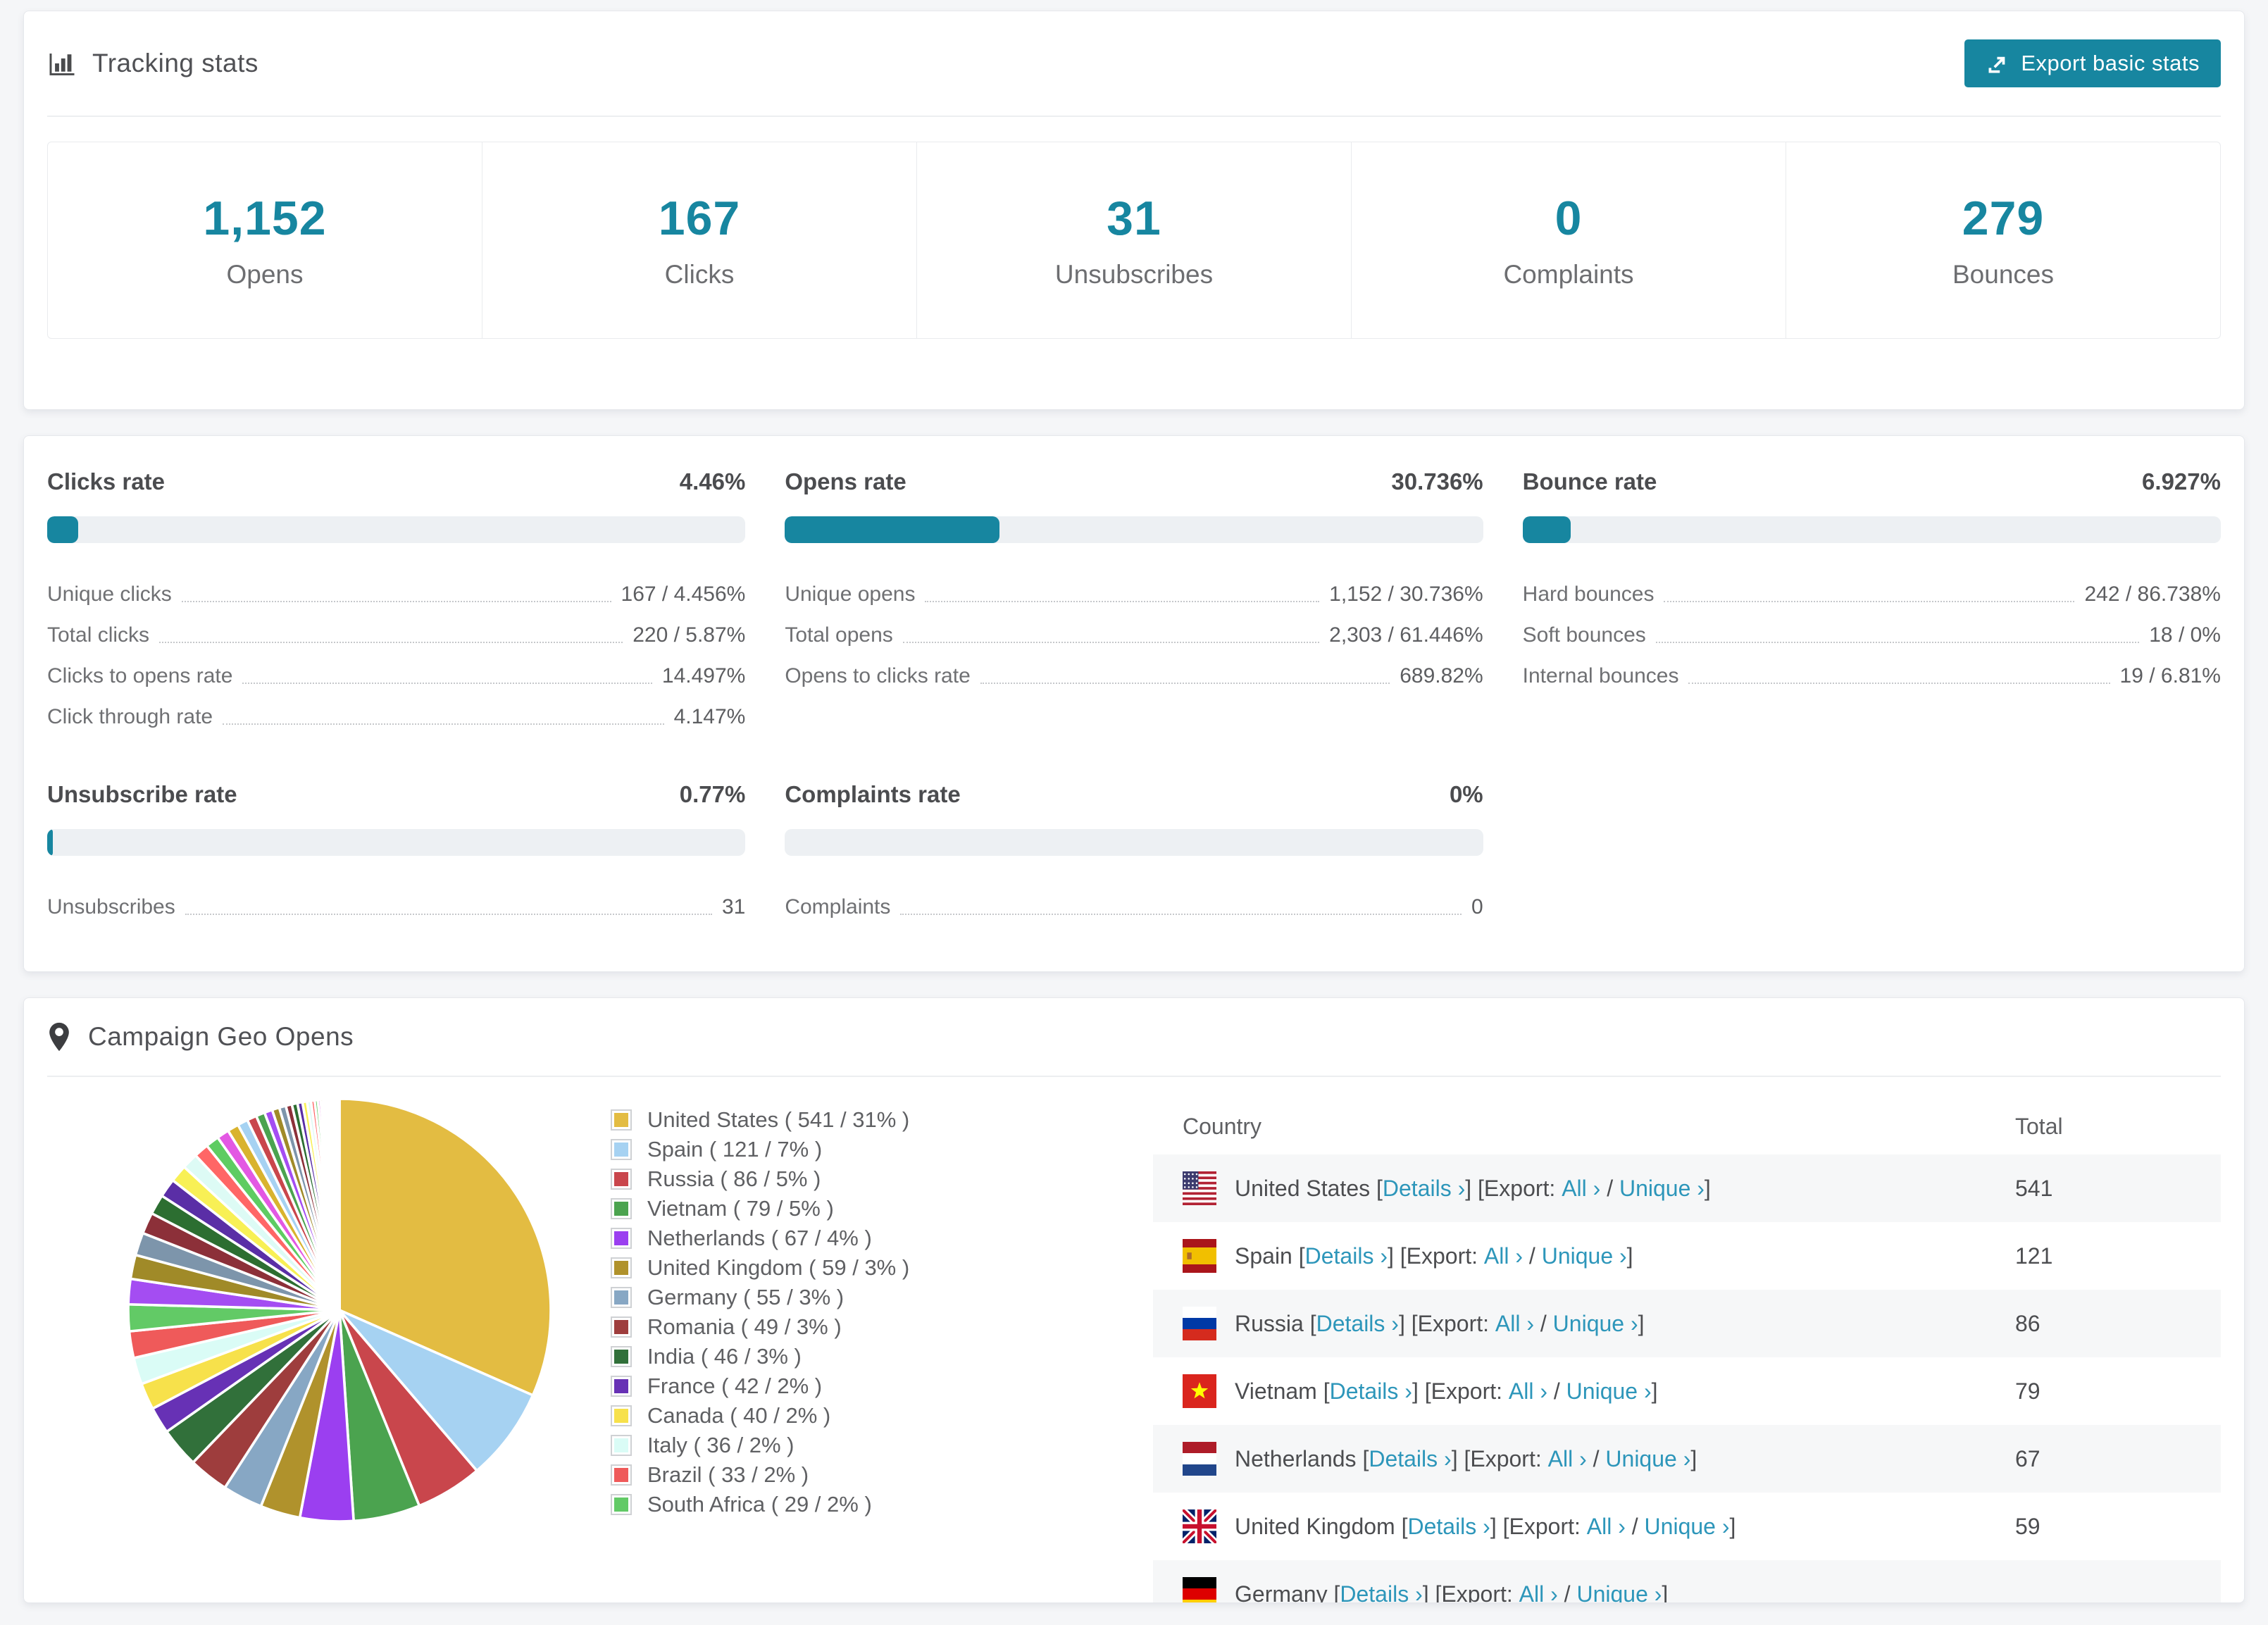  Describe the element at coordinates (2003, 274) in the screenshot. I see `stat-label: Bounces` at that location.